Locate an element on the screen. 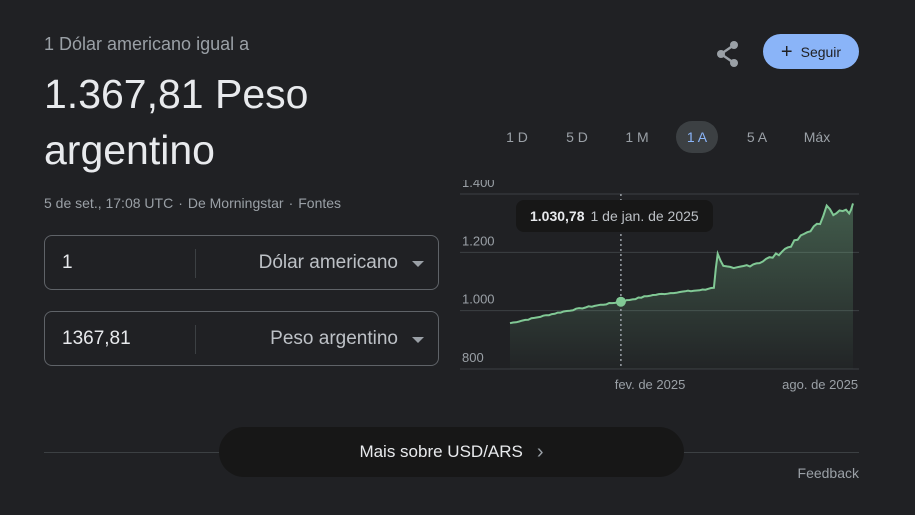 This screenshot has height=515, width=915. to-amount-input: 1367,81 is located at coordinates (96, 339).